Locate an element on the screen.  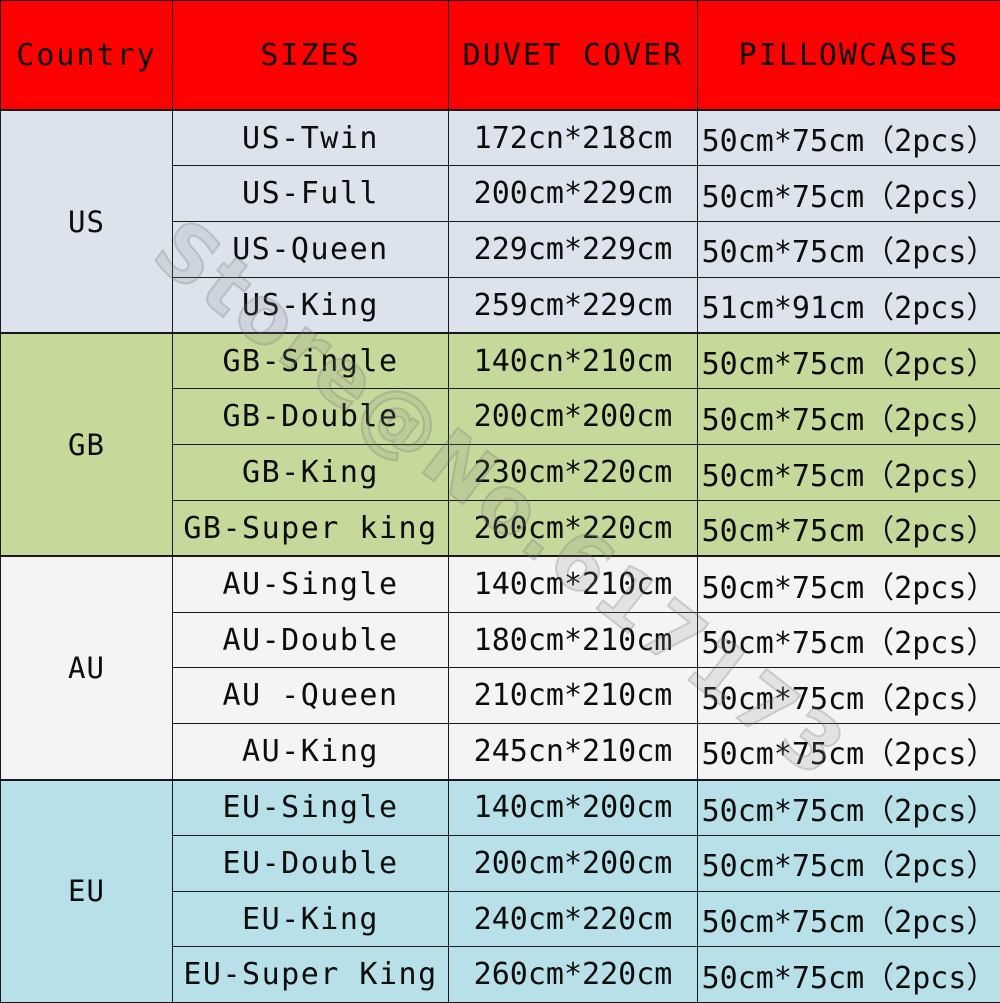
column-header-sizes: SIZES is located at coordinates (311, 56).